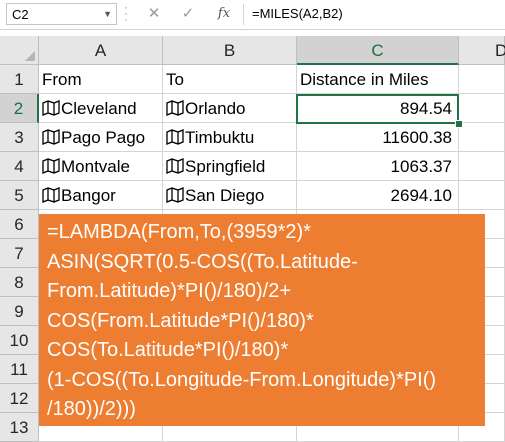 Image resolution: width=505 pixels, height=442 pixels. What do you see at coordinates (103, 137) in the screenshot?
I see `cell-a3-value: Pago Pago` at bounding box center [103, 137].